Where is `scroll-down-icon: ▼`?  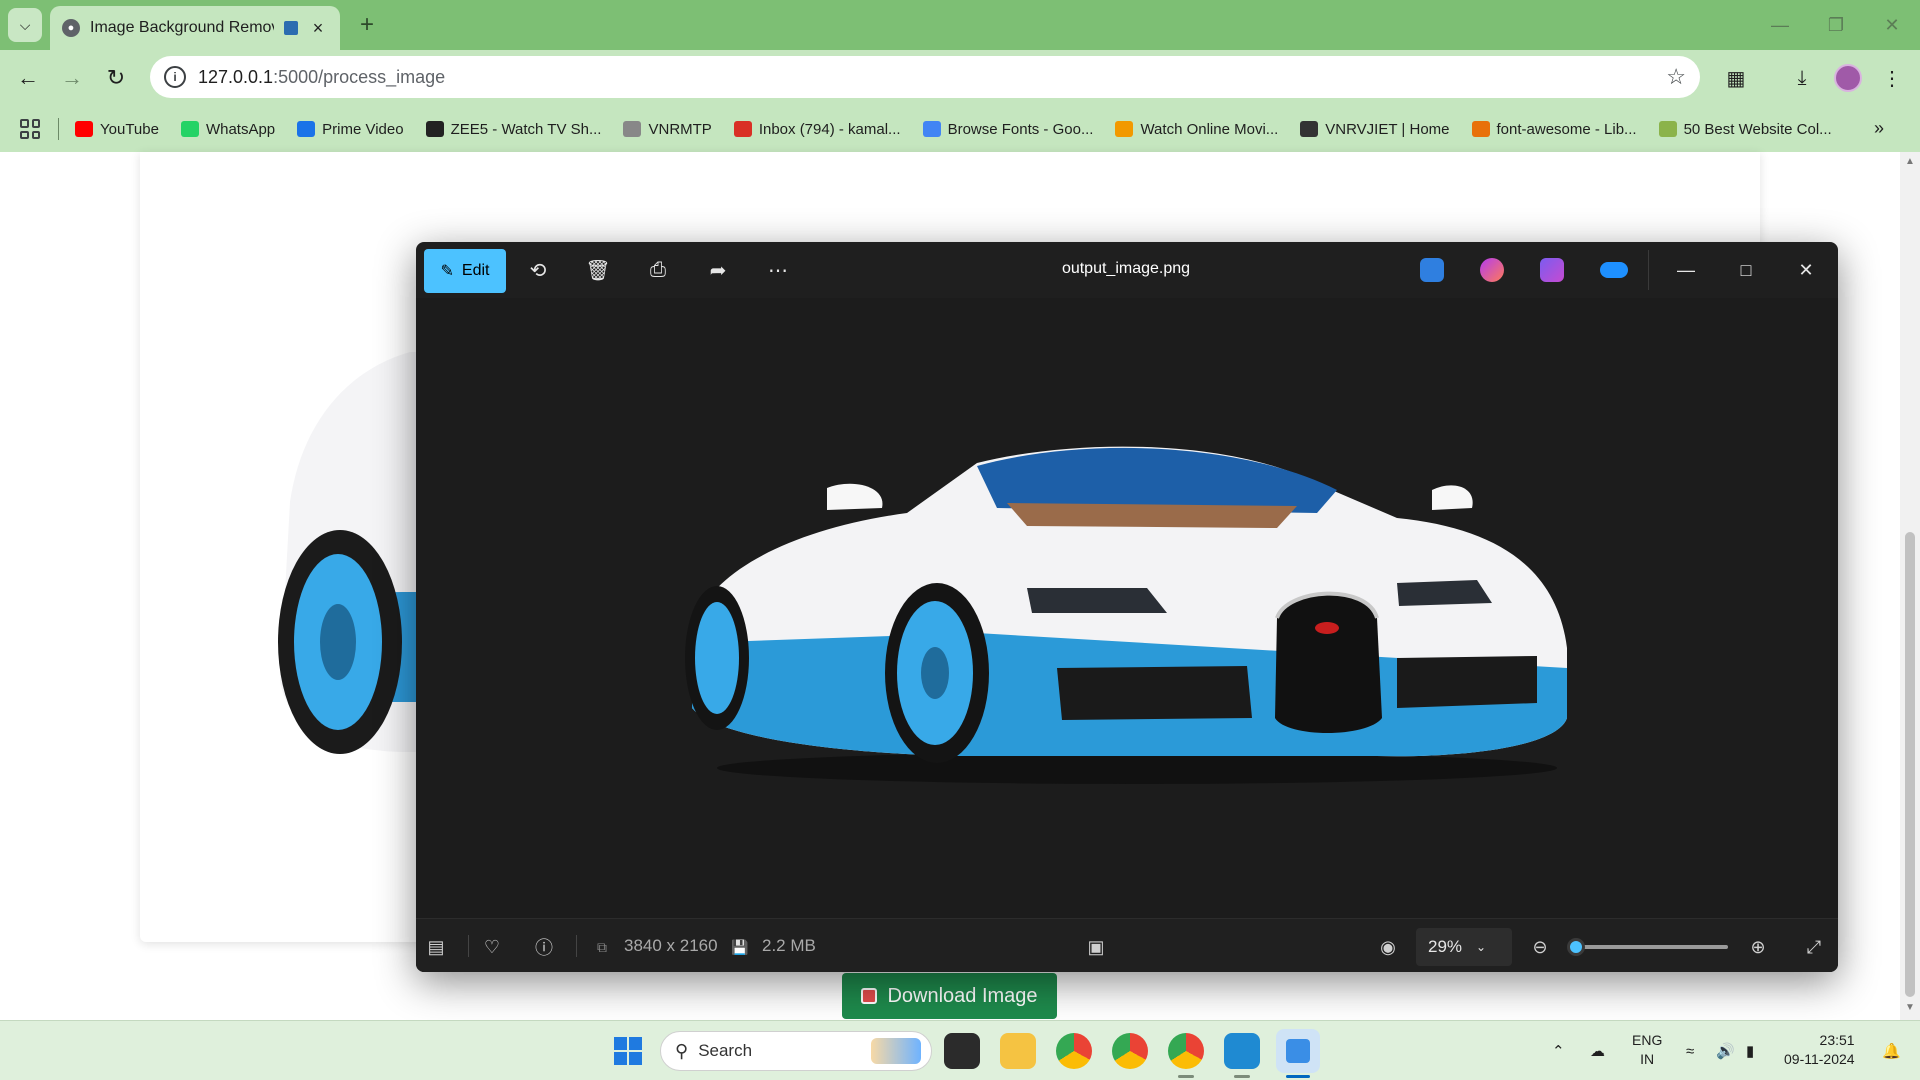
scroll-down-icon: ▼ is located at coordinates (1910, 1007).